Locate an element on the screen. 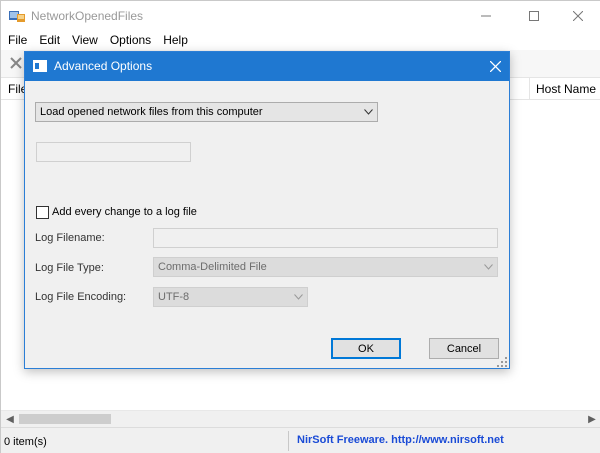 The height and width of the screenshot is (453, 600). column-divider is located at coordinates (529, 89).